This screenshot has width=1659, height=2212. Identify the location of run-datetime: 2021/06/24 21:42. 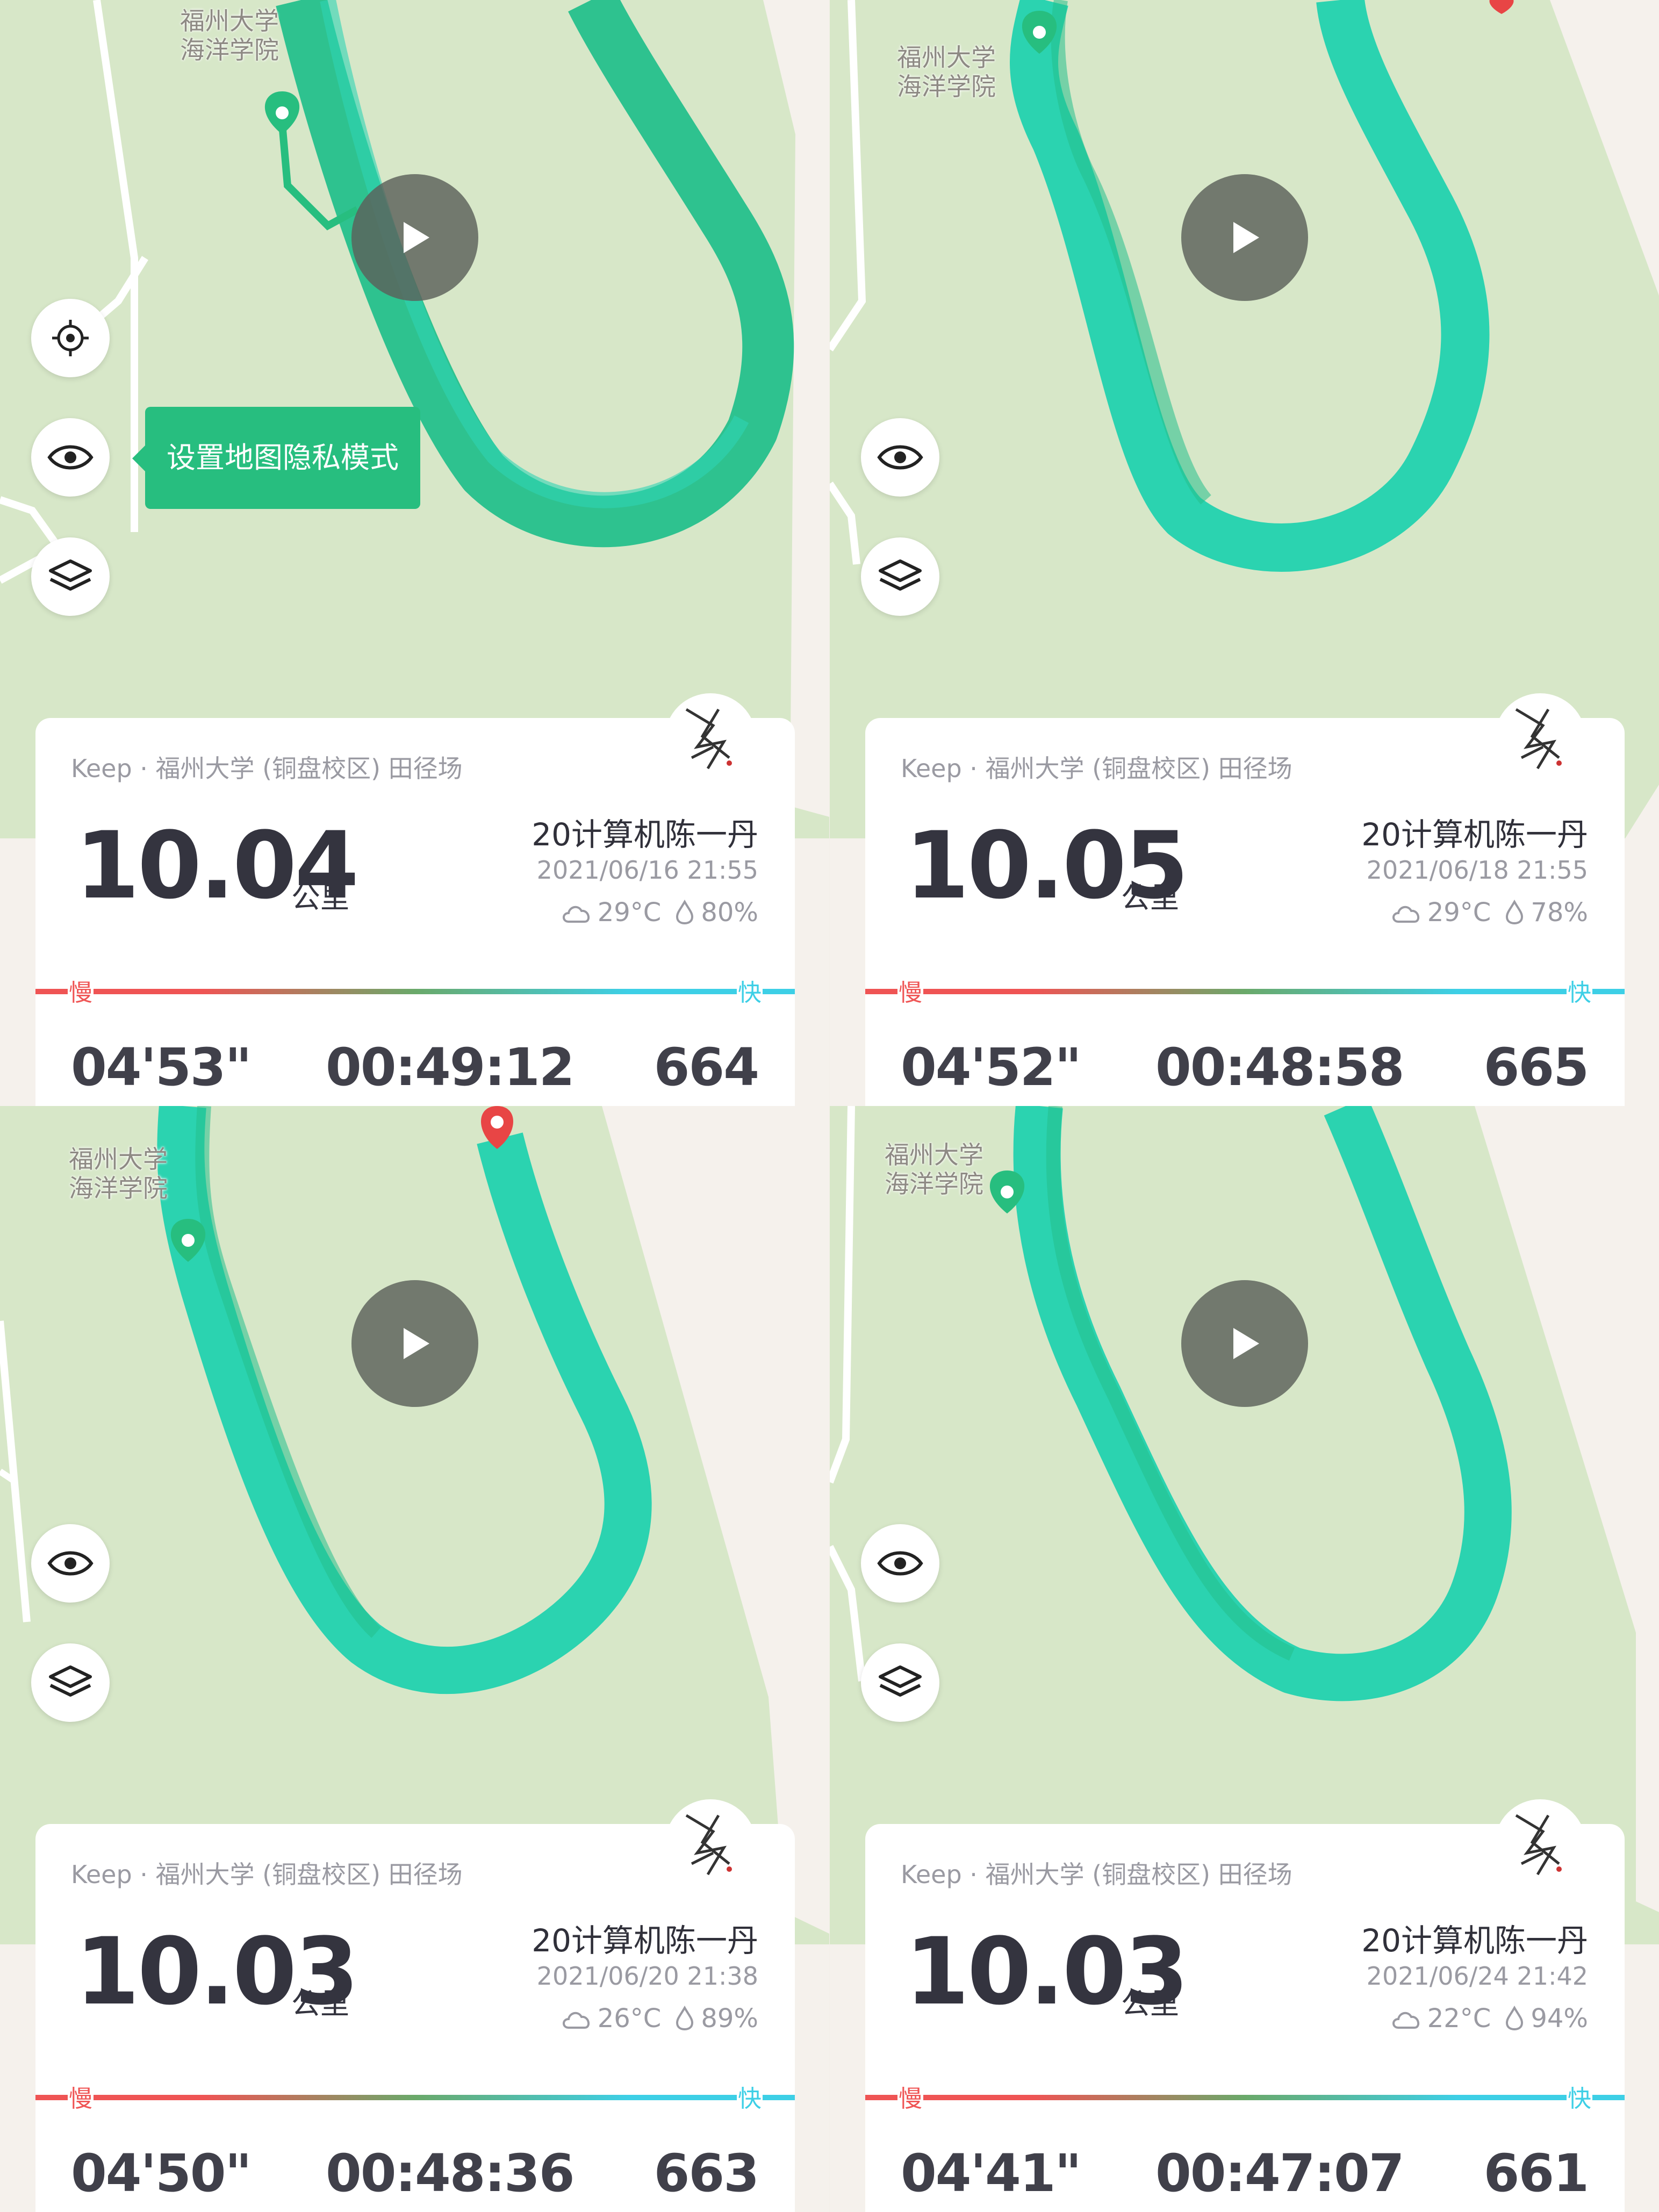
(1477, 1976).